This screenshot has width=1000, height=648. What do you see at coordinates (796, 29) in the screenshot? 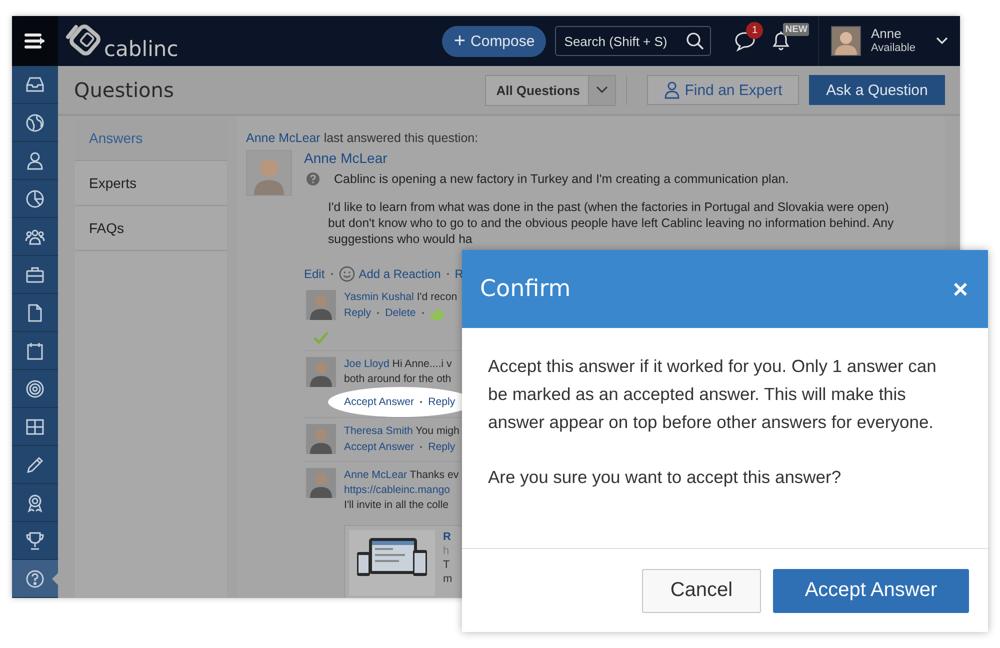
I see `new-badge: NEW` at bounding box center [796, 29].